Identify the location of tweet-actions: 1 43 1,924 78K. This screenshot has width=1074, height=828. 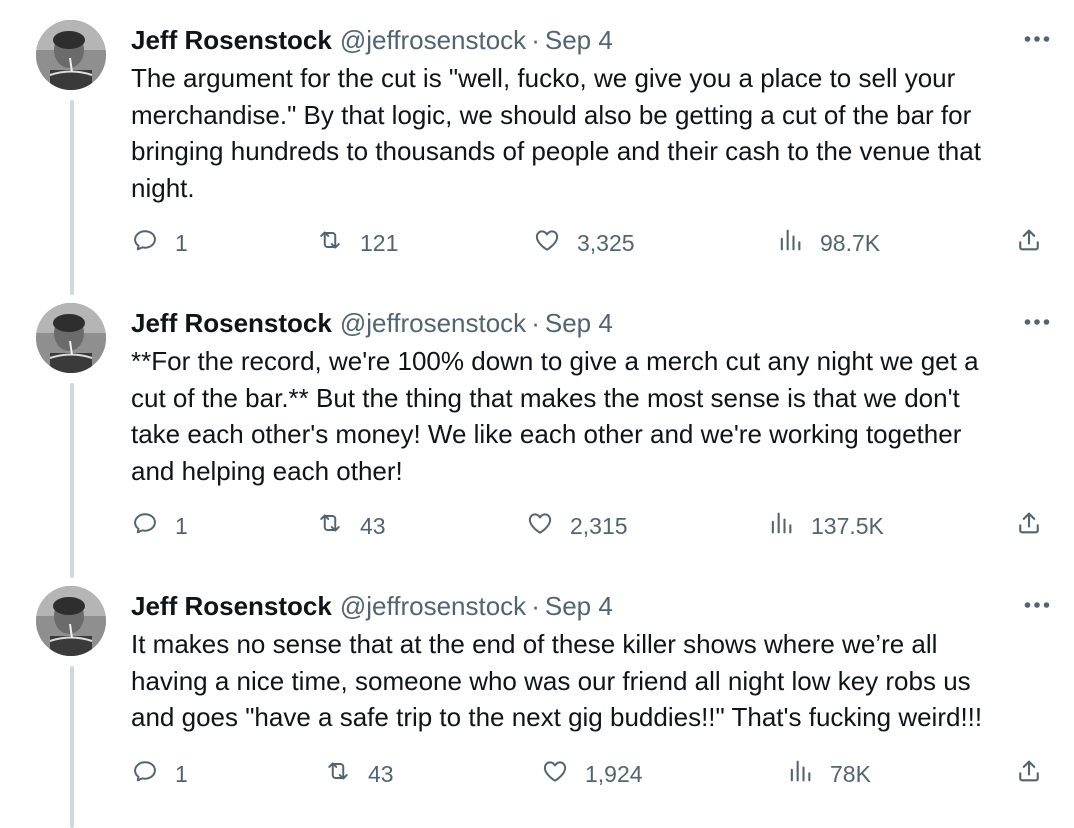
(591, 774).